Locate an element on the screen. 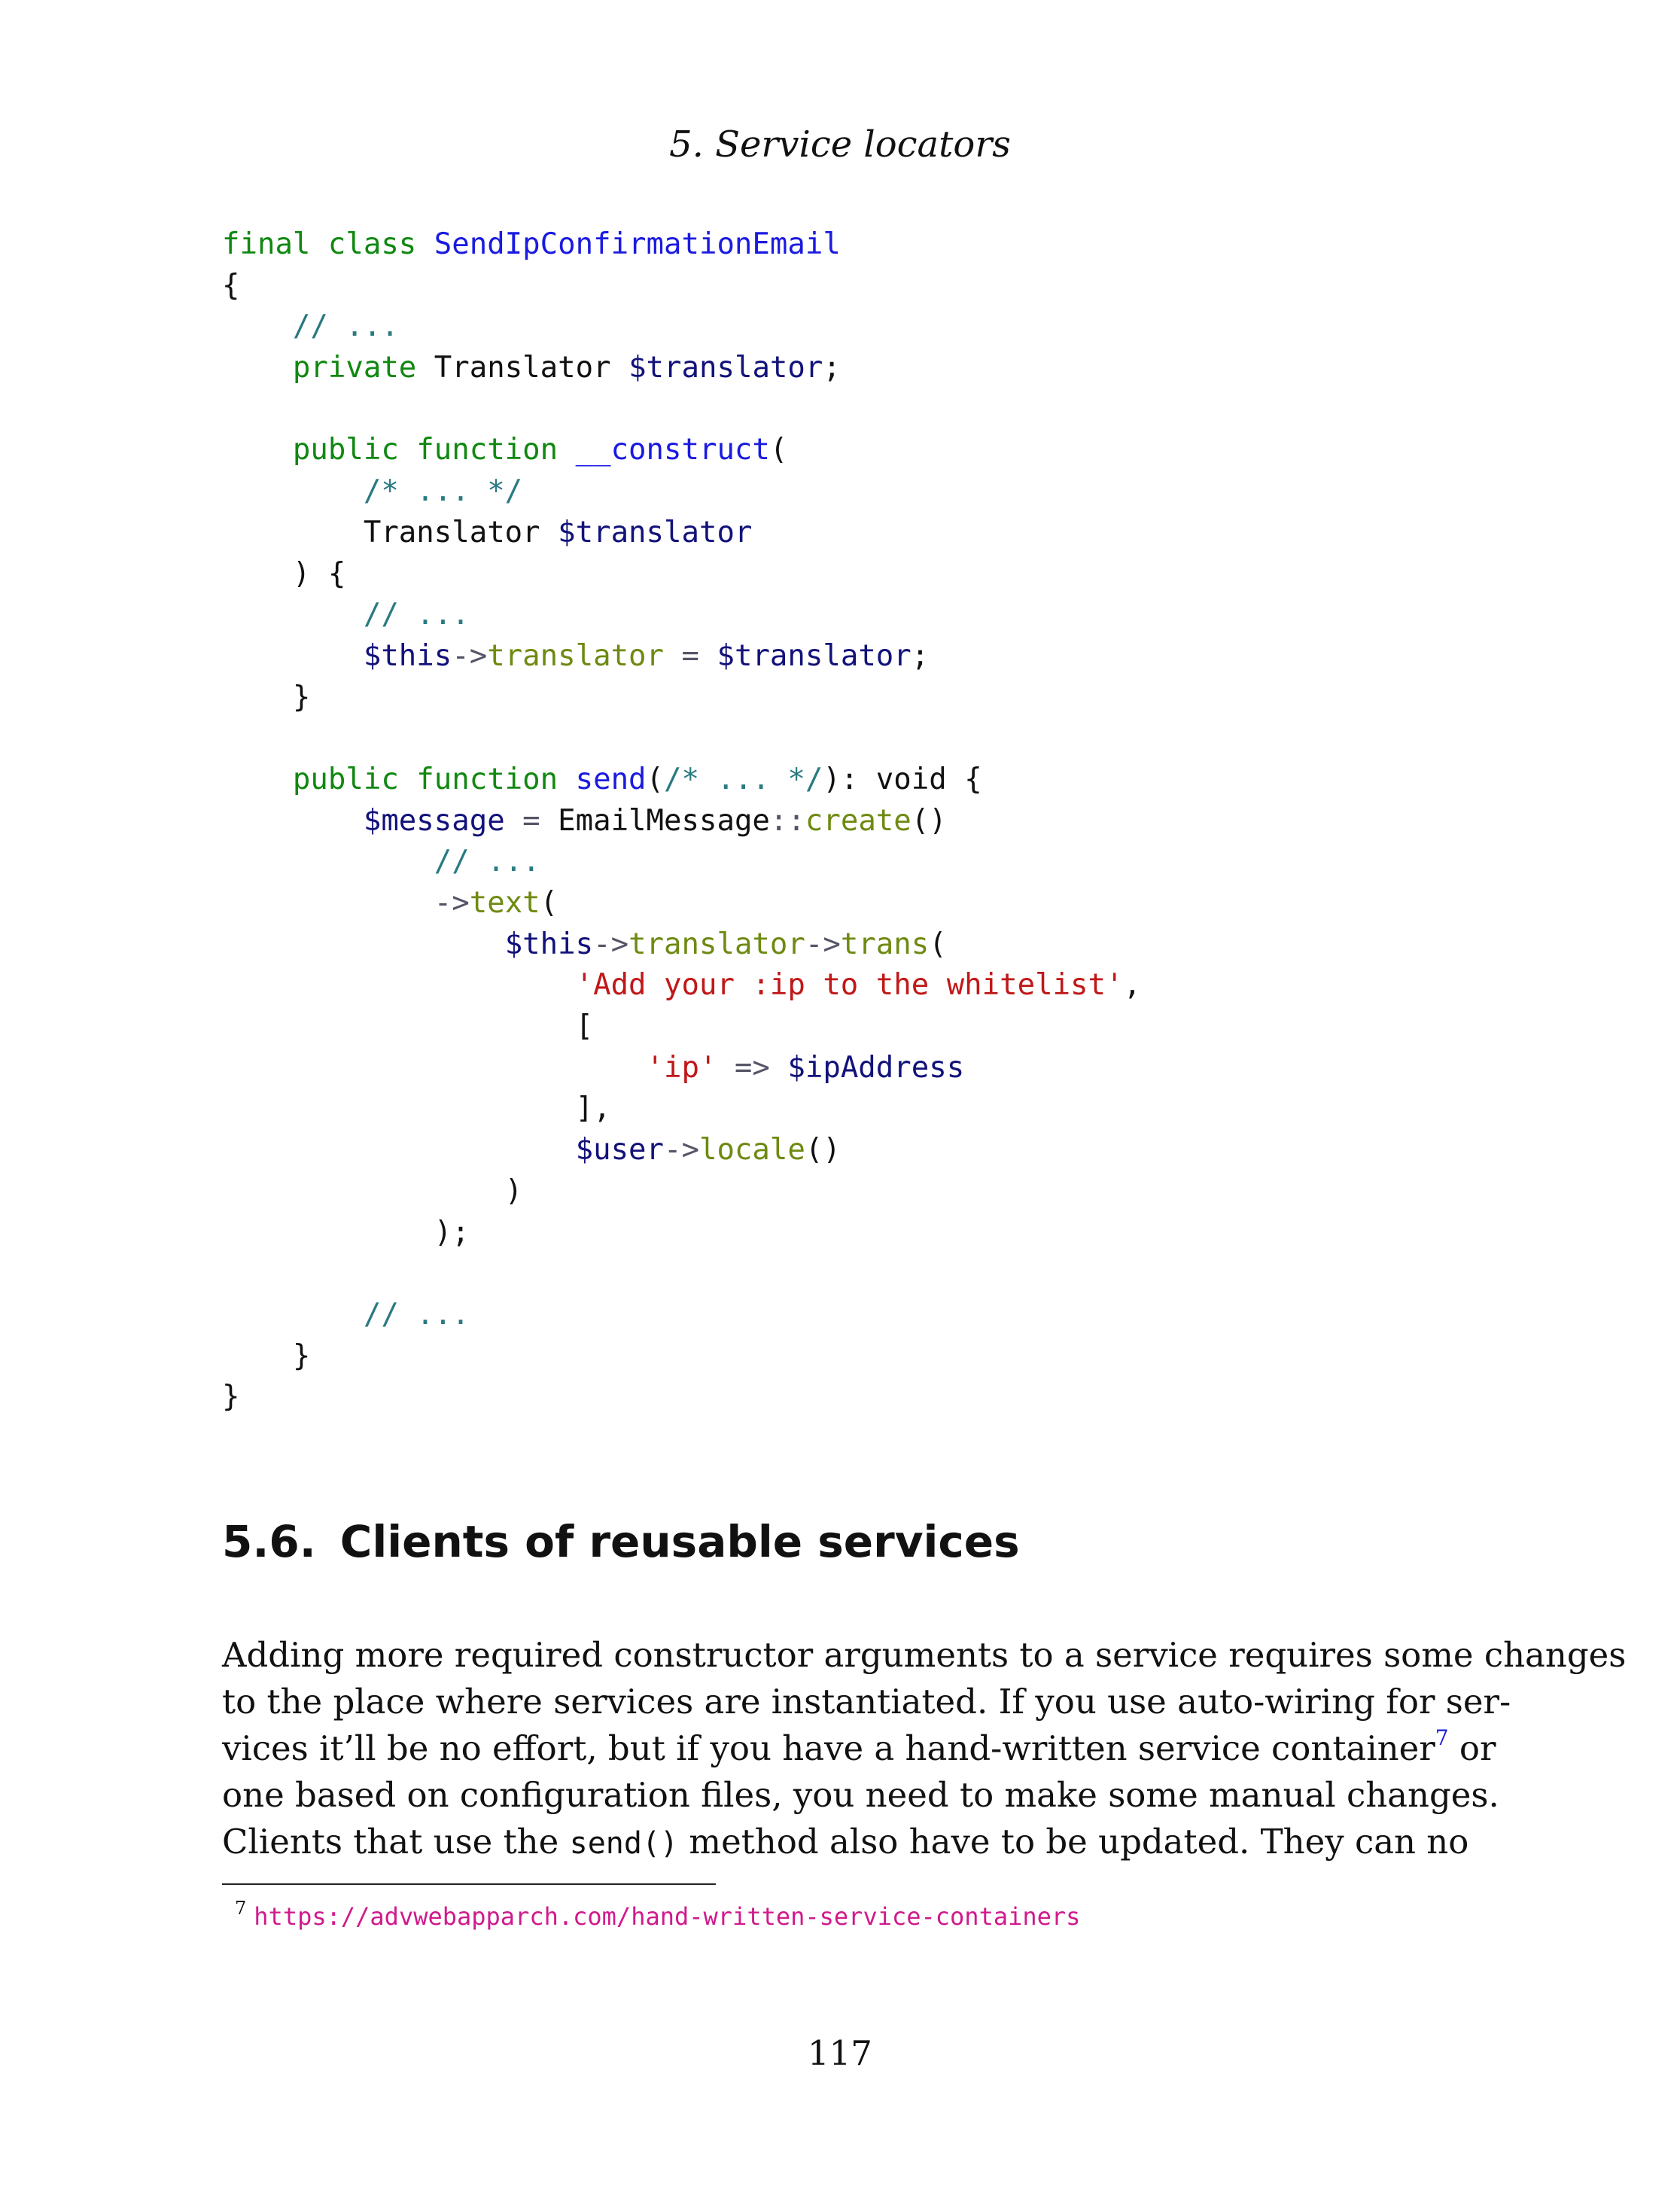  code-line: $this->translator->trans( is located at coordinates (725, 944).